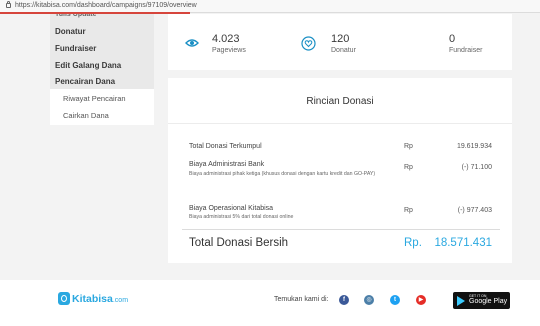 The width and height of the screenshot is (540, 326). What do you see at coordinates (461, 301) in the screenshot?
I see `google-play-icon` at bounding box center [461, 301].